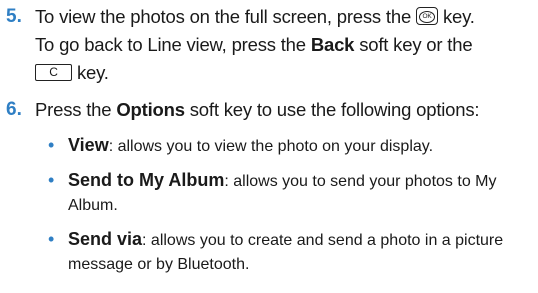  What do you see at coordinates (88, 145) in the screenshot?
I see `option-term: View` at bounding box center [88, 145].